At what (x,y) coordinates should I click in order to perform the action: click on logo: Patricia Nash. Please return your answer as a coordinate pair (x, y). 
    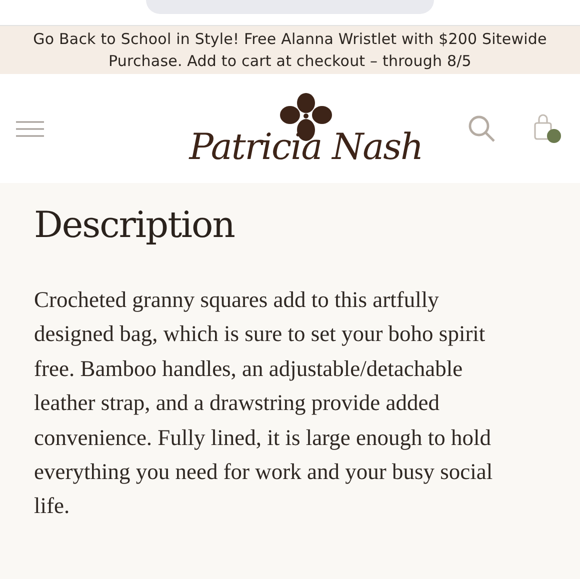
    Looking at the image, I should click on (306, 147).